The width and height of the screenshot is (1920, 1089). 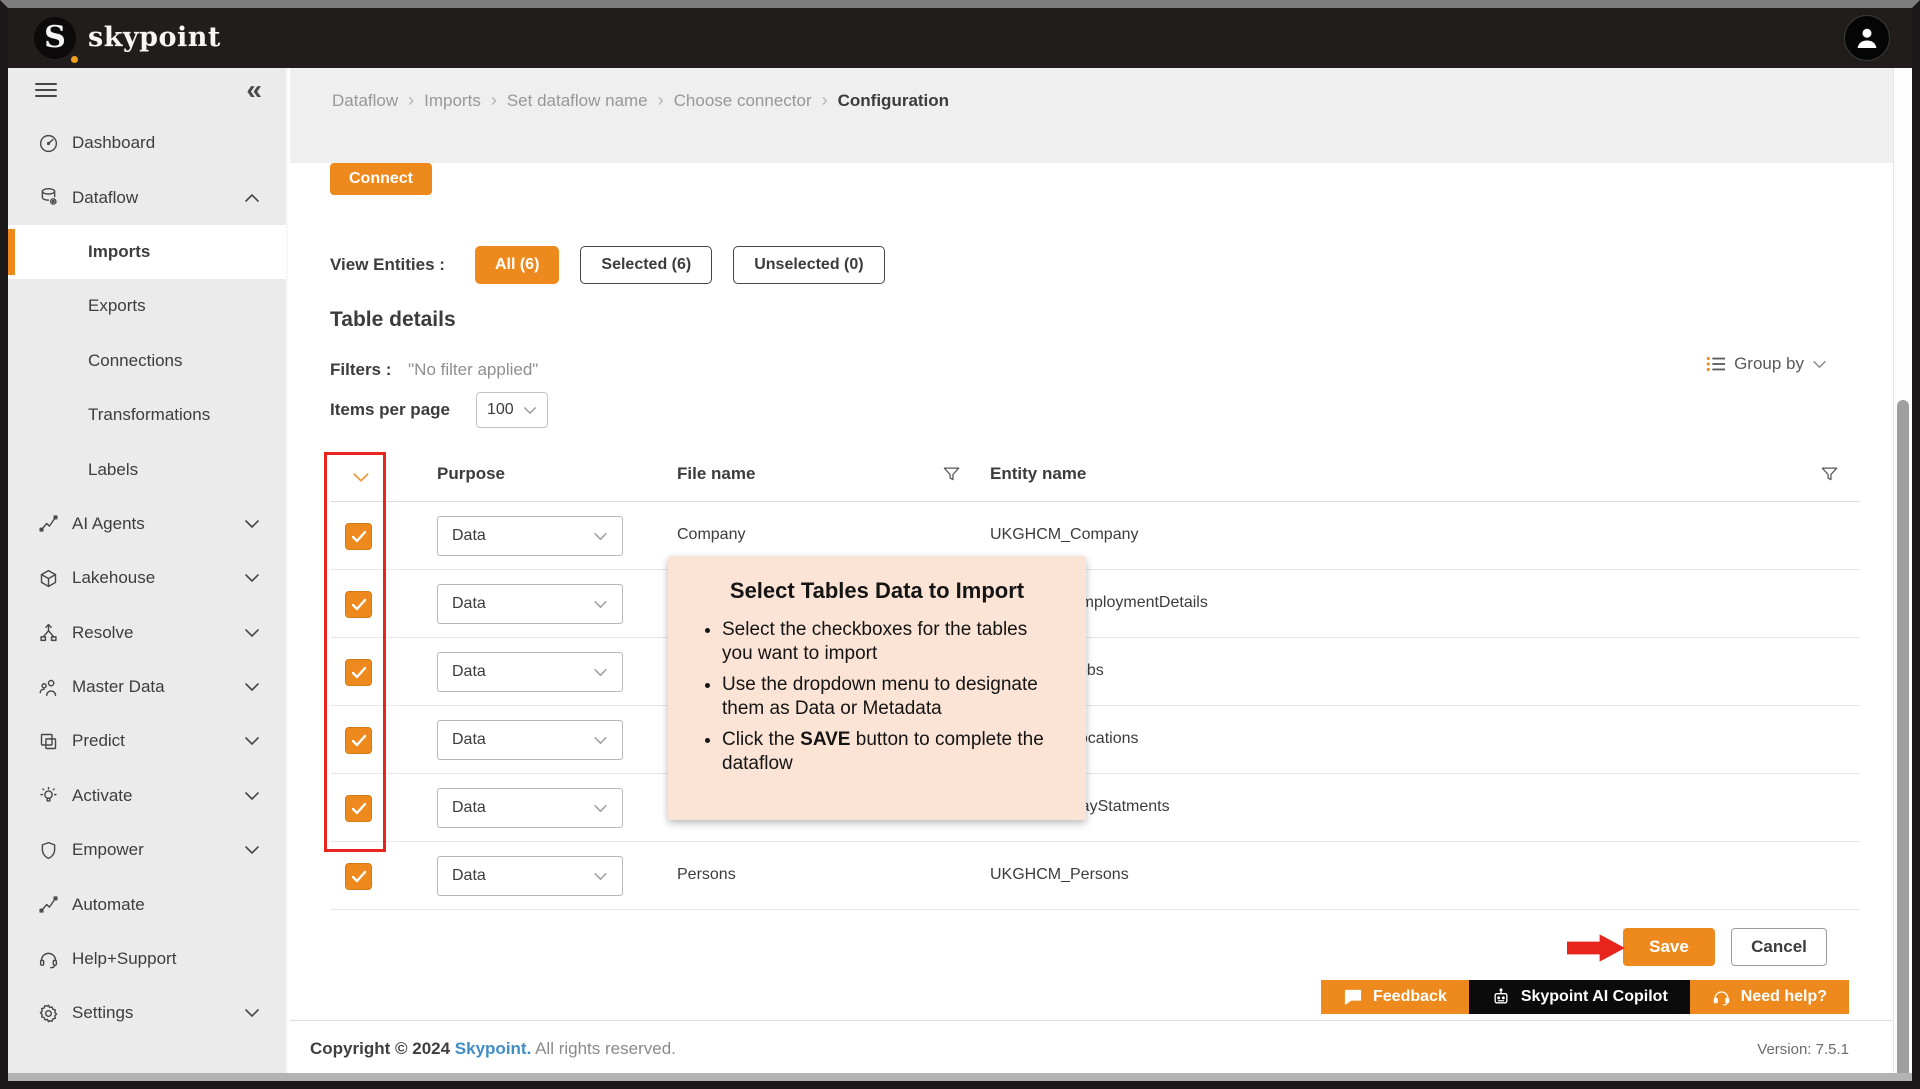 I want to click on sidebar-item-help-support: Help+Support, so click(x=147, y=959).